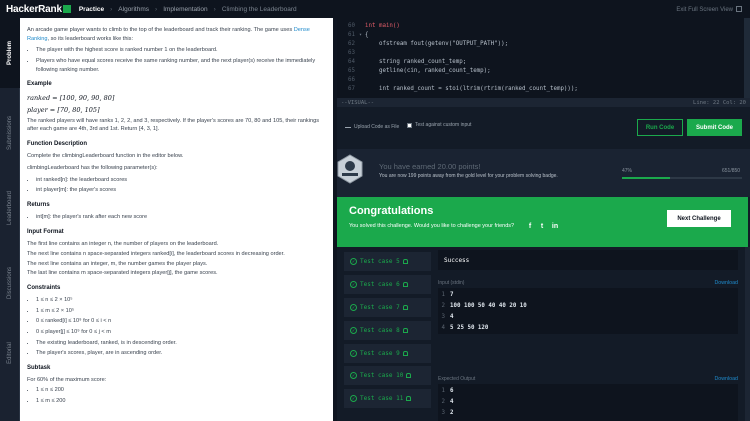  Describe the element at coordinates (10, 353) in the screenshot. I see `tab-editorial: Editorial` at that location.